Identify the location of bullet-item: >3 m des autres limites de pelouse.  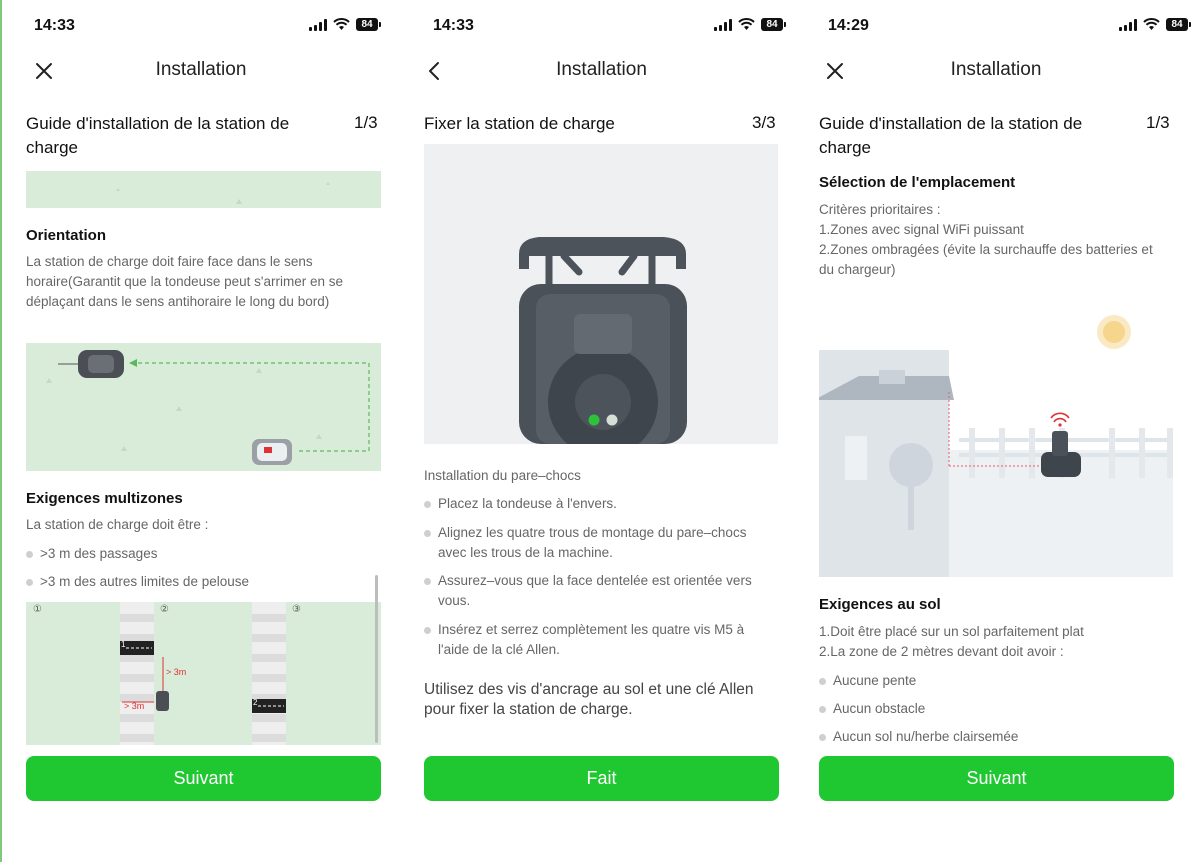
(137, 582).